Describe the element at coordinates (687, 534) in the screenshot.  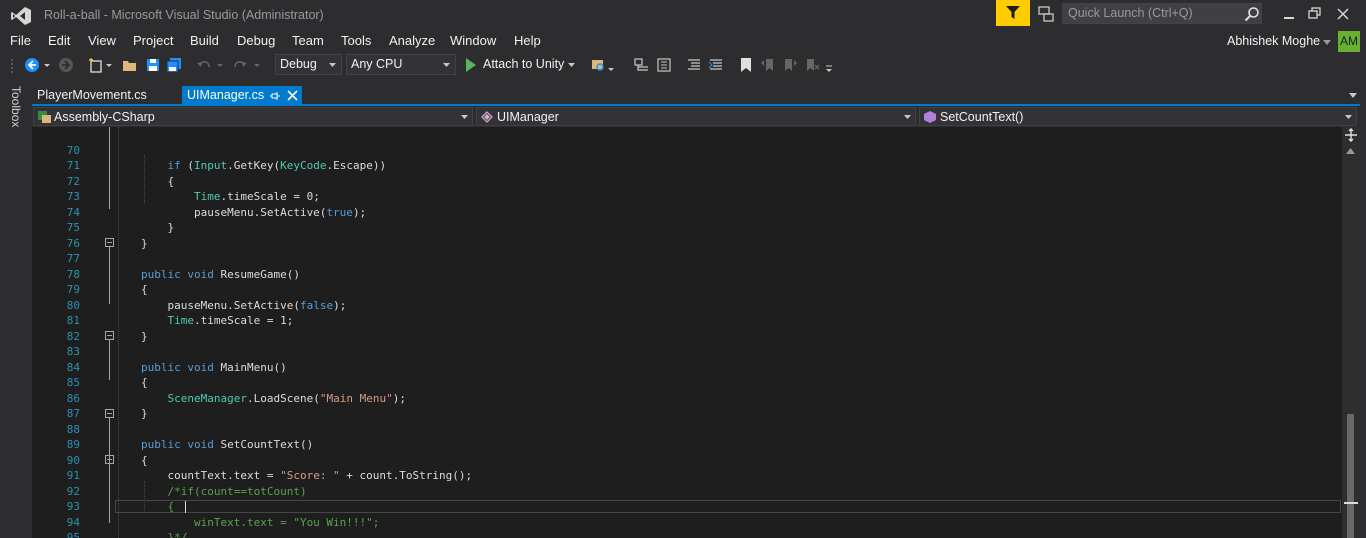
I see `code-line: 96` at that location.